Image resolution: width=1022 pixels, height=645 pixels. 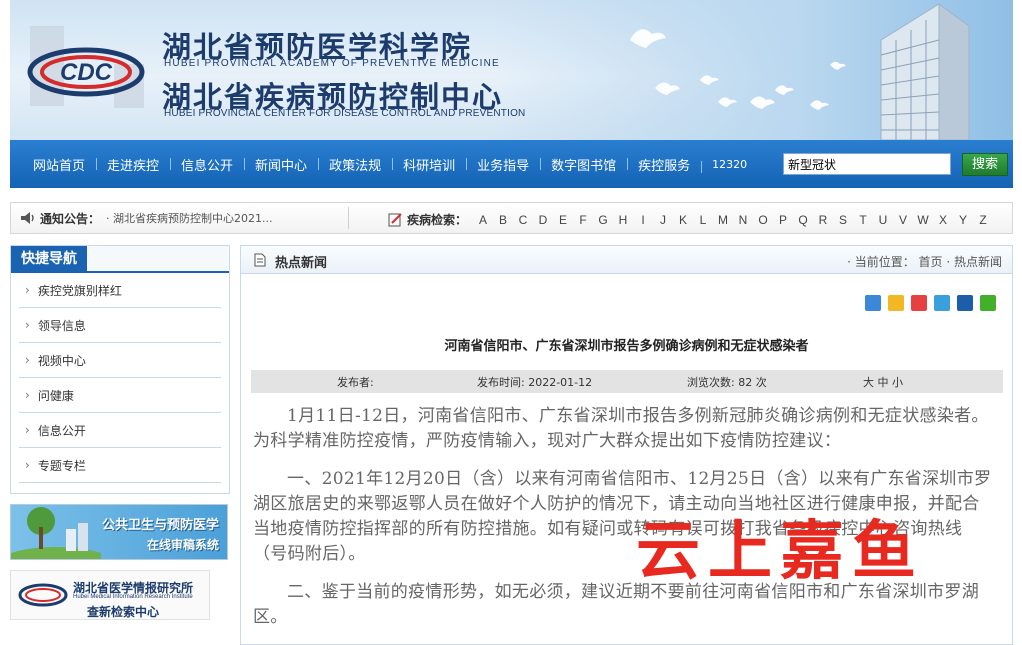 What do you see at coordinates (925, 71) in the screenshot?
I see `building-illustration` at bounding box center [925, 71].